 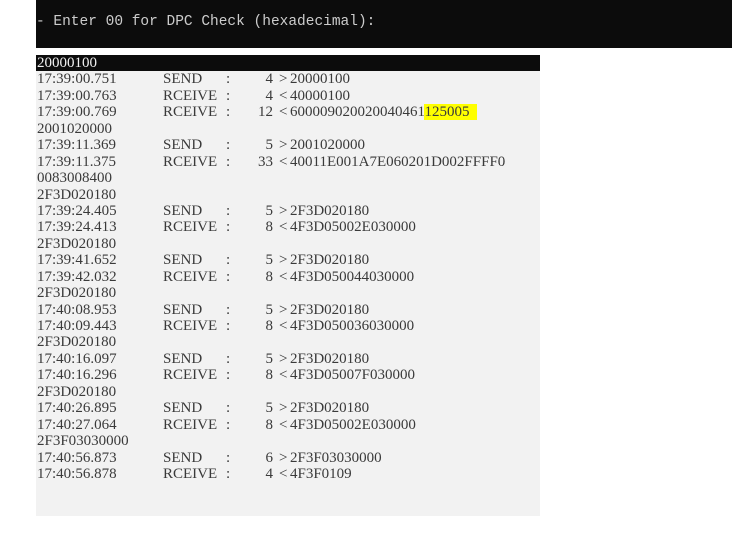 I want to click on timestamp: 17:39:00.751, so click(x=77, y=79).